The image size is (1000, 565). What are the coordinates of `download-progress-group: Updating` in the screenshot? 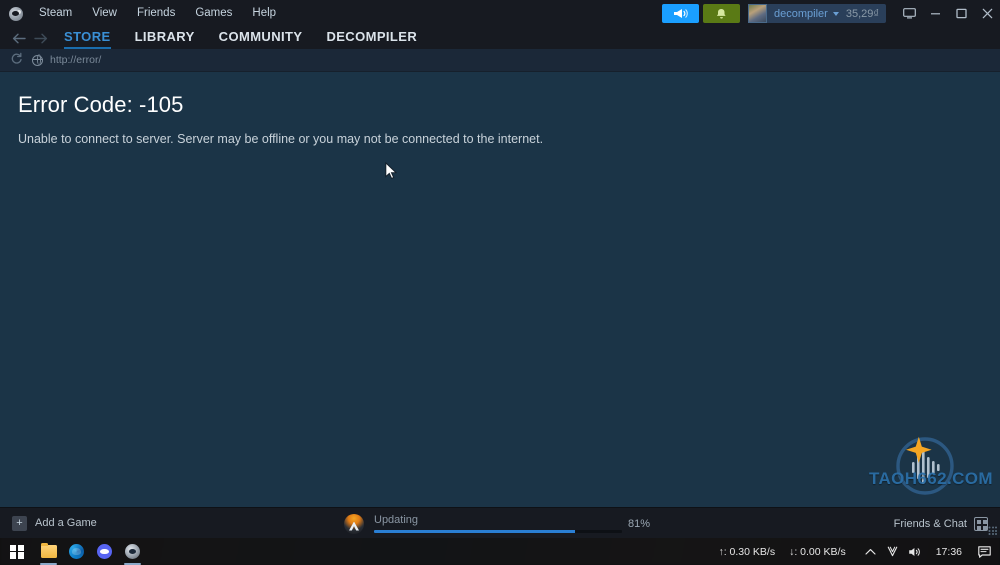 It's located at (498, 523).